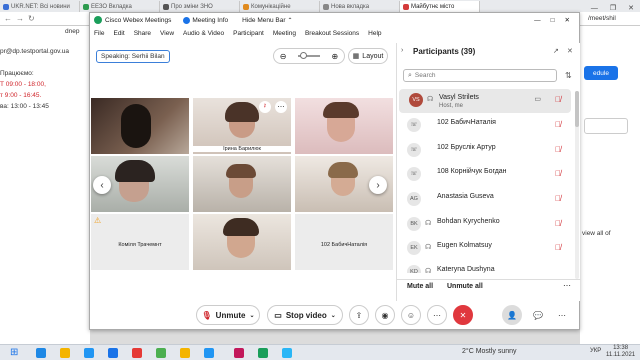  What do you see at coordinates (142, 33) in the screenshot?
I see `menu-share: Share` at bounding box center [142, 33].